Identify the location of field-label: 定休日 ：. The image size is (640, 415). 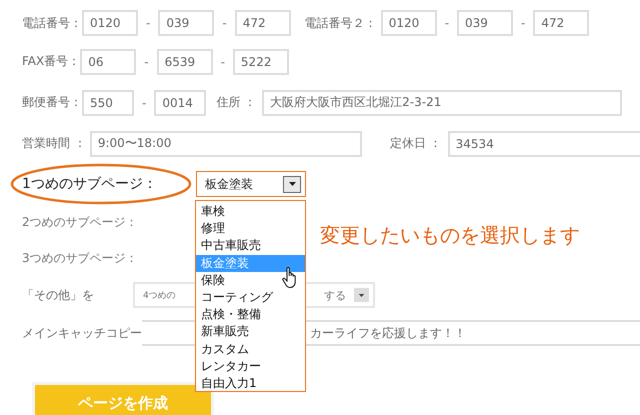
(416, 143).